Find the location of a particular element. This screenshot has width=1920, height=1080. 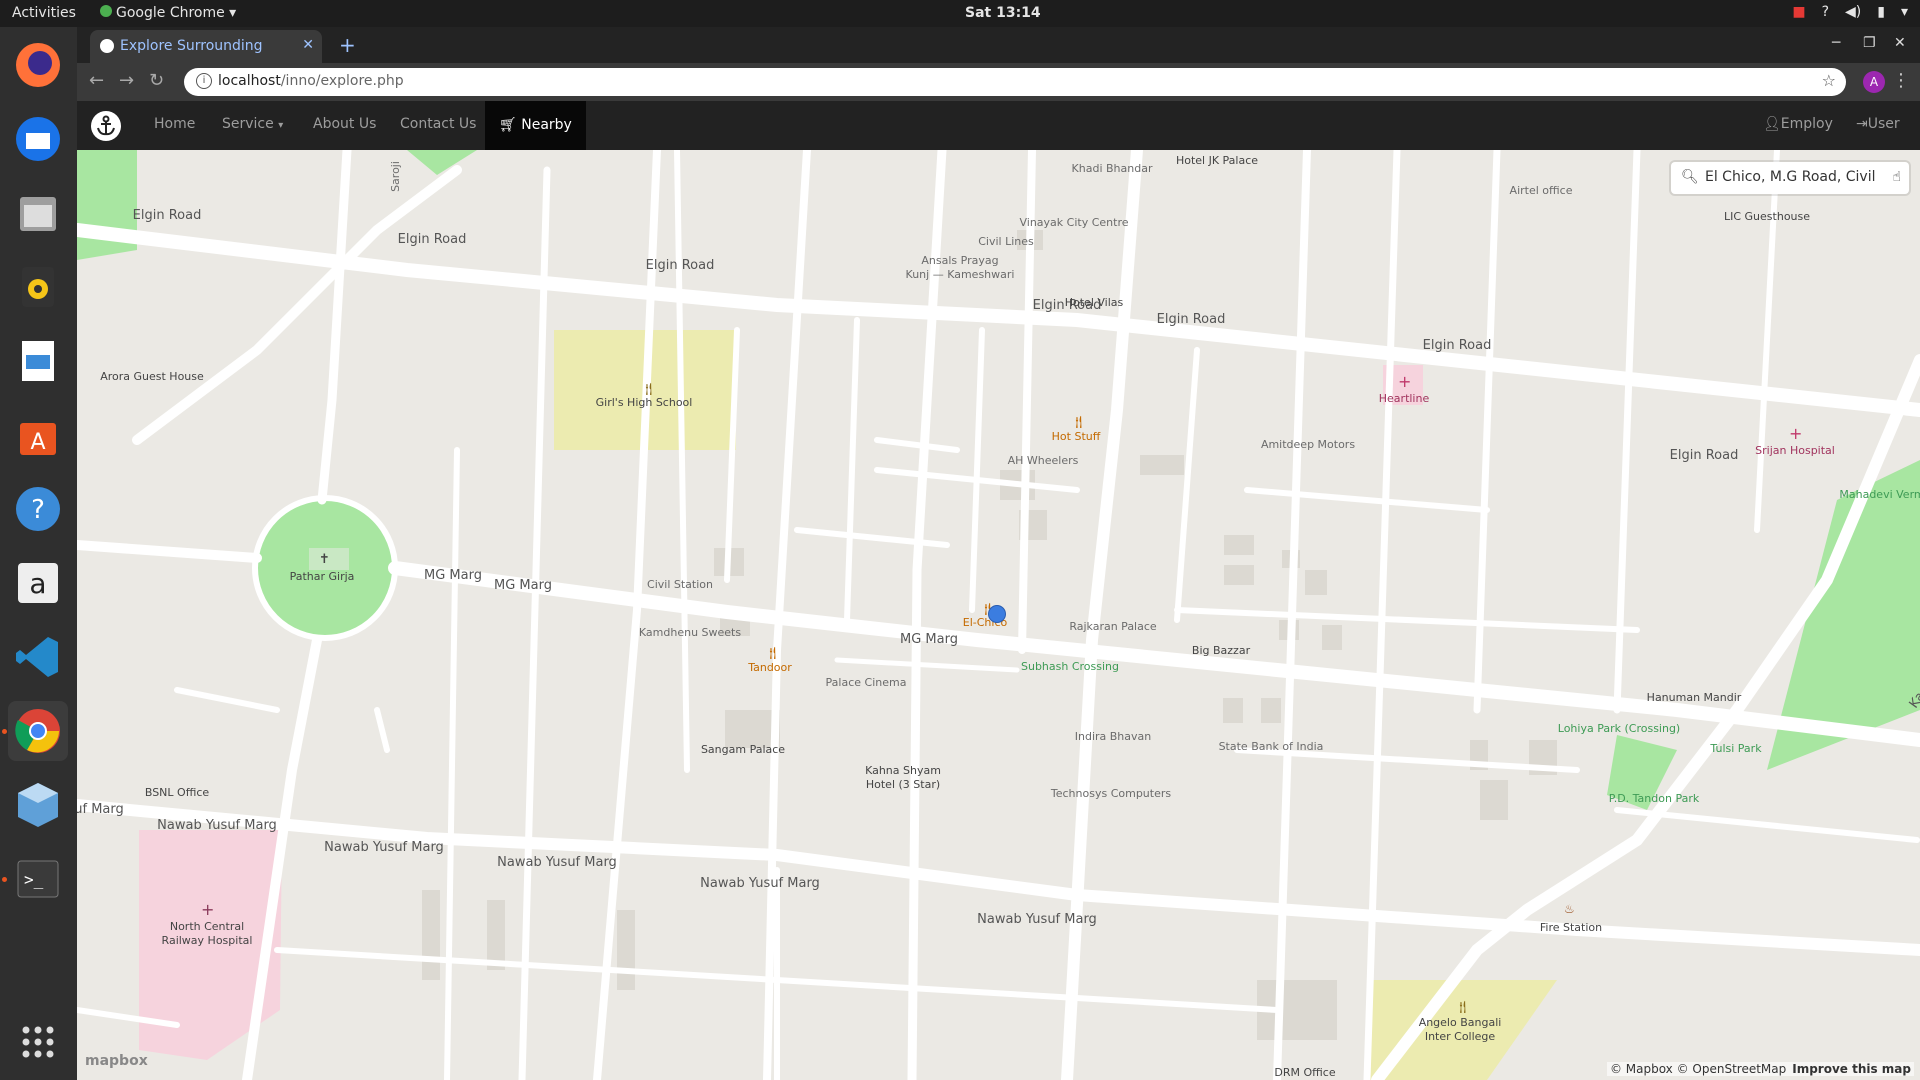

nav-about: About Us is located at coordinates (344, 124).